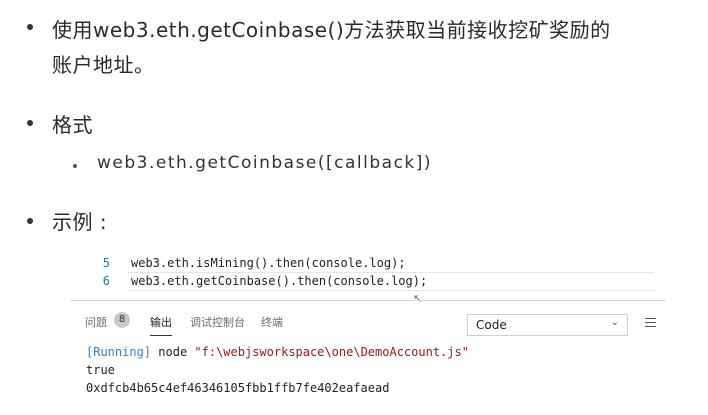 The image size is (708, 415). Describe the element at coordinates (106, 263) in the screenshot. I see `line-number: 5` at that location.